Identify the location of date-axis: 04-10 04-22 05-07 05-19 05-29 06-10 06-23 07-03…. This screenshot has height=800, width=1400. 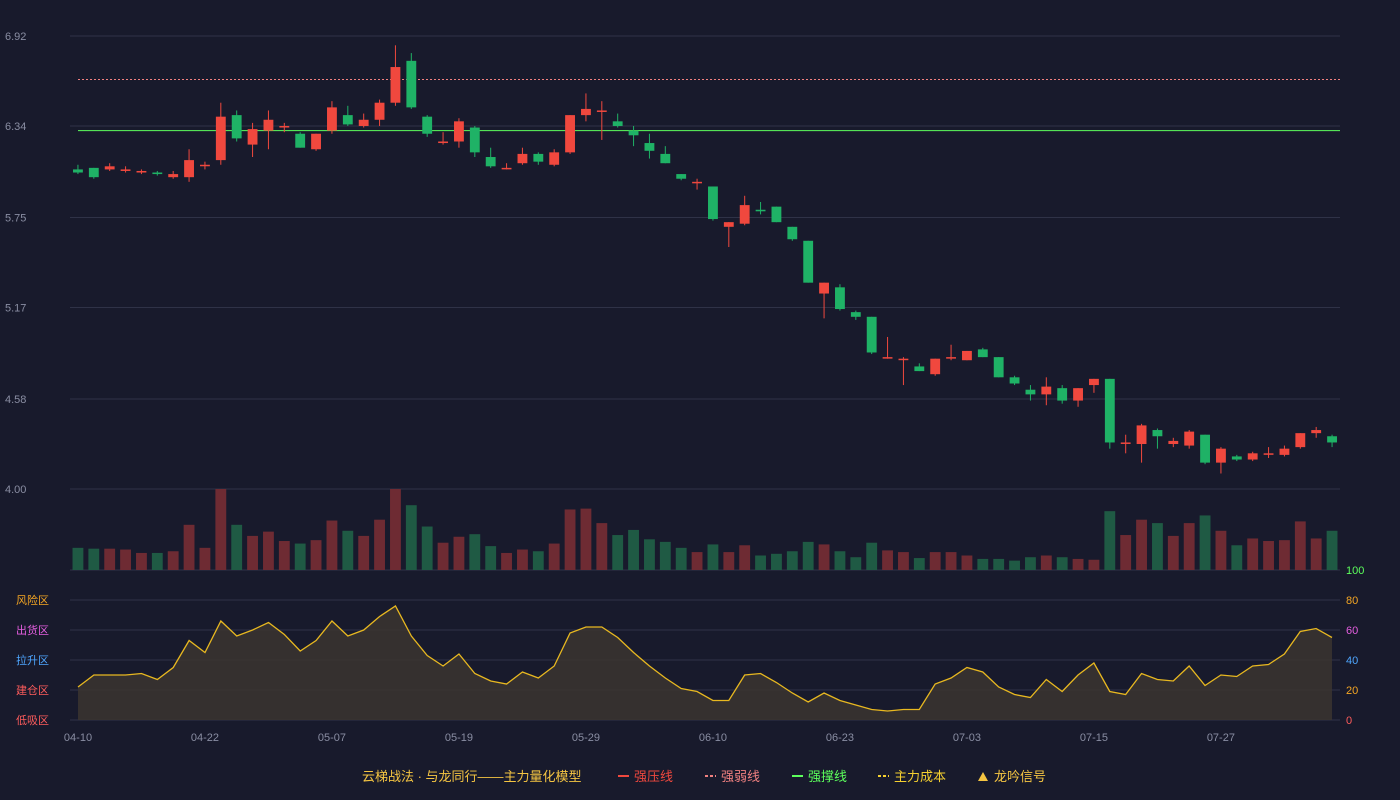
(649, 738).